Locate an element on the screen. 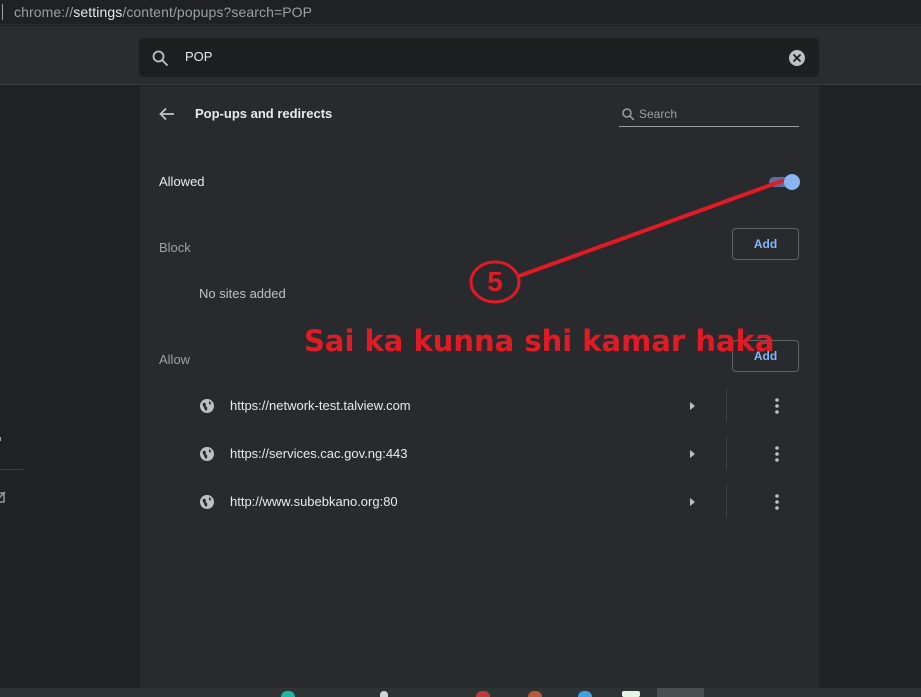  url-scheme: chrome:// is located at coordinates (44, 12).